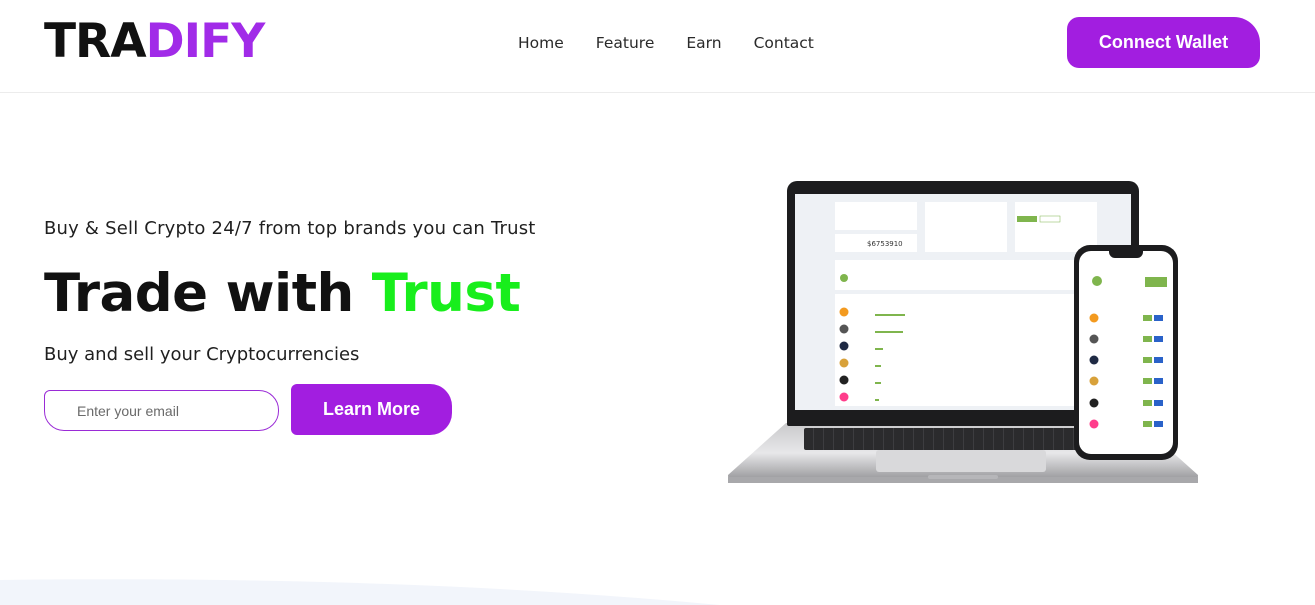 Image resolution: width=1315 pixels, height=605 pixels. What do you see at coordinates (1126, 371) in the screenshot?
I see `phone-coin-rows` at bounding box center [1126, 371].